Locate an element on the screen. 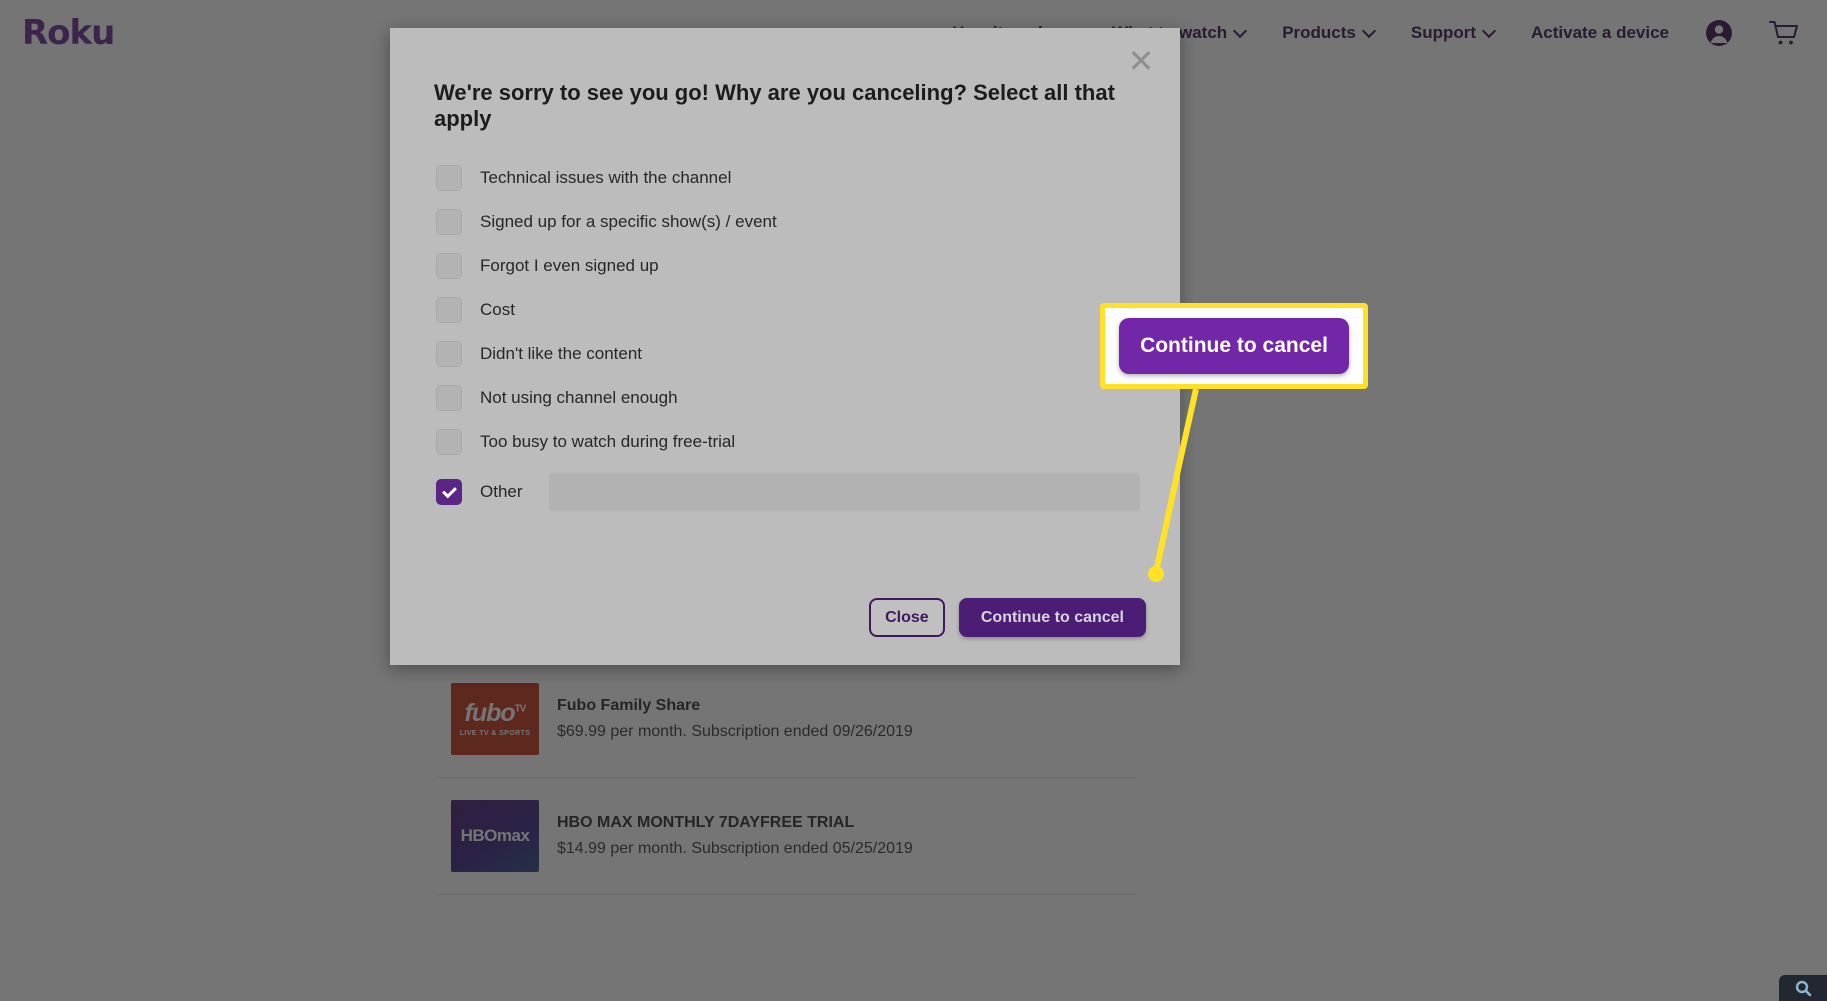 The height and width of the screenshot is (1001, 1827). option-label: Cost is located at coordinates (497, 309).